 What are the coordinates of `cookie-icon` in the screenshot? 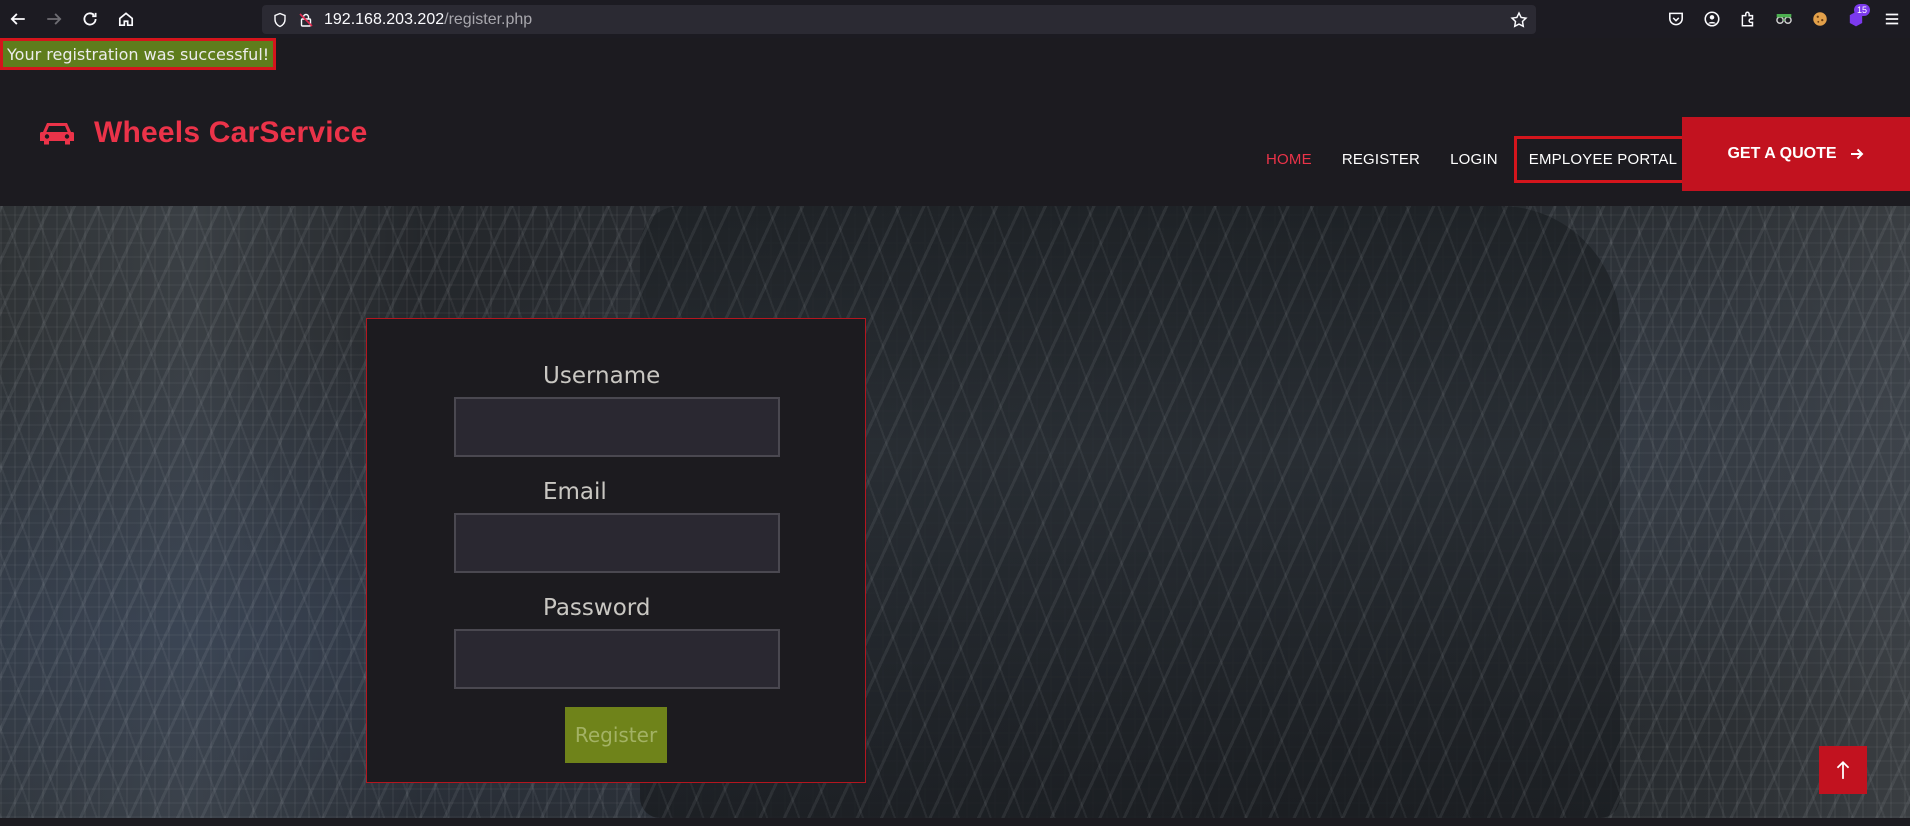 It's located at (1820, 19).